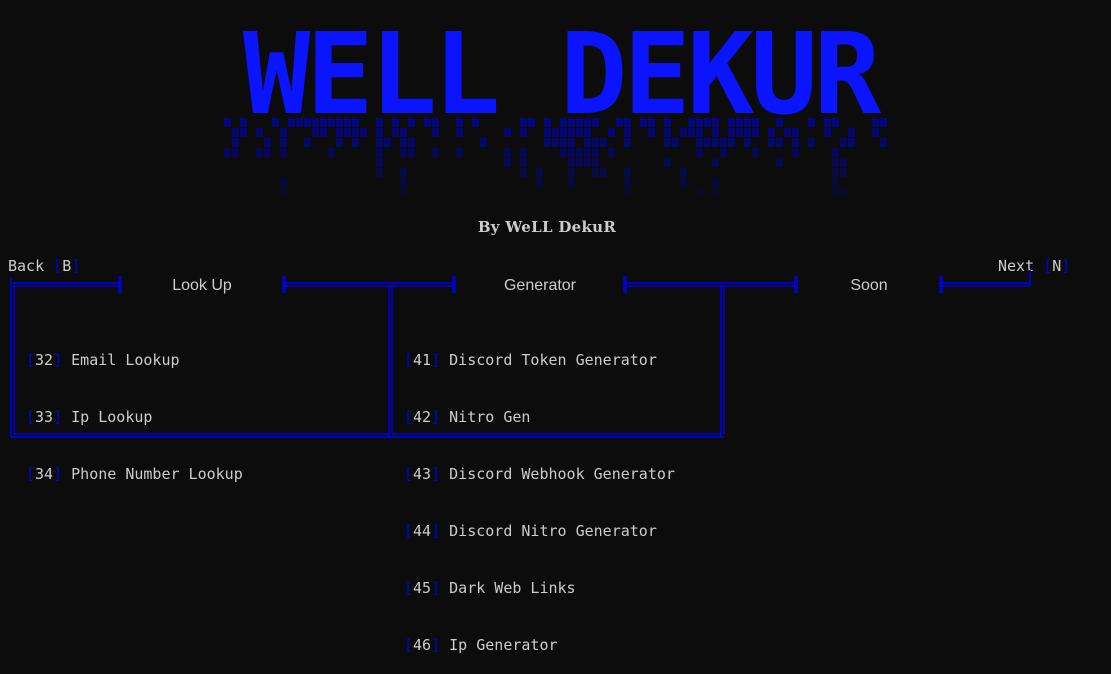  I want to click on item-number: 45, so click(422, 588).